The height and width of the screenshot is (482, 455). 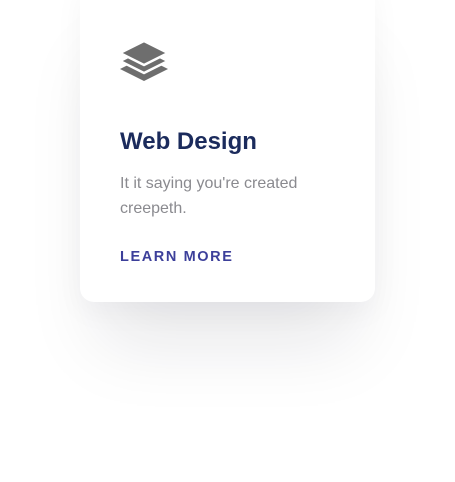 What do you see at coordinates (144, 61) in the screenshot?
I see `layers-icon` at bounding box center [144, 61].